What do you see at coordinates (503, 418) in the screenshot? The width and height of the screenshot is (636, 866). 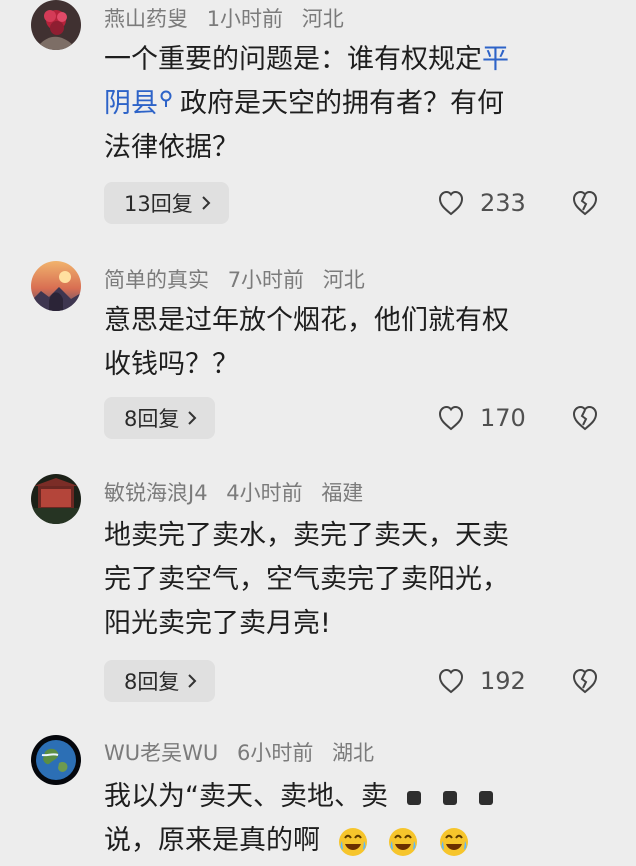 I see `like-count: 170` at bounding box center [503, 418].